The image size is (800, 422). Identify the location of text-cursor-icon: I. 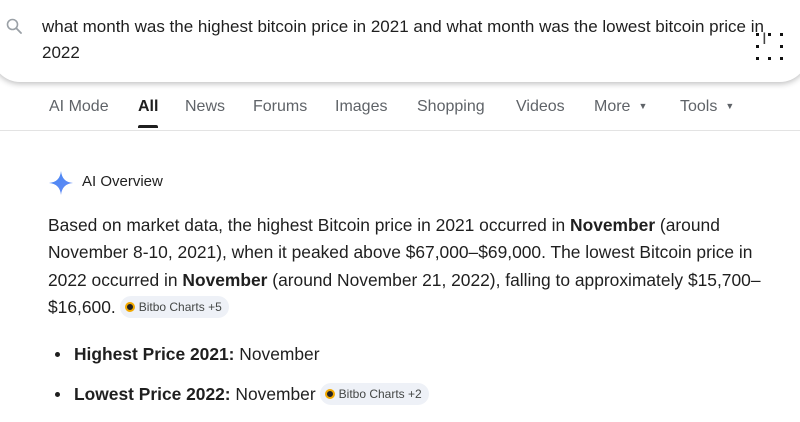
(764, 38).